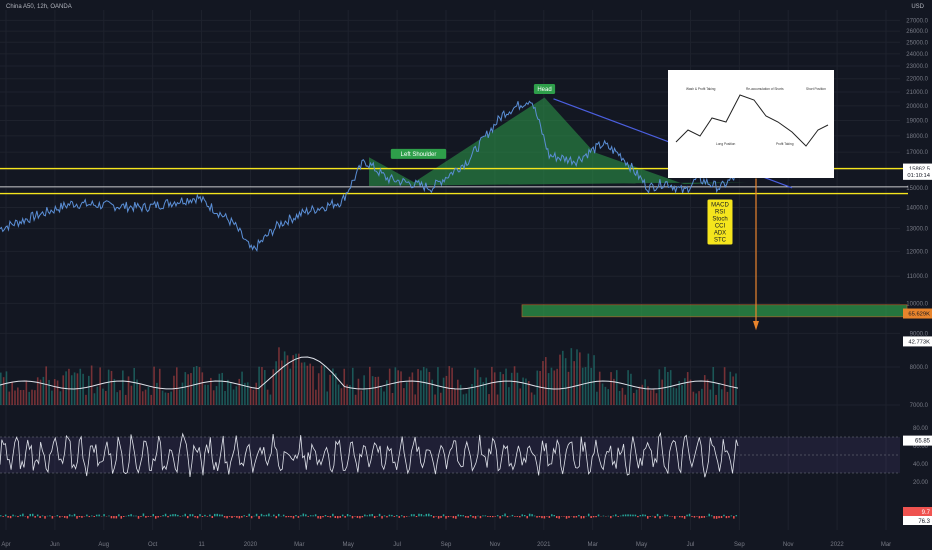 The image size is (932, 550). What do you see at coordinates (917, 252) in the screenshot?
I see `y-tick-label: 12000.0` at bounding box center [917, 252].